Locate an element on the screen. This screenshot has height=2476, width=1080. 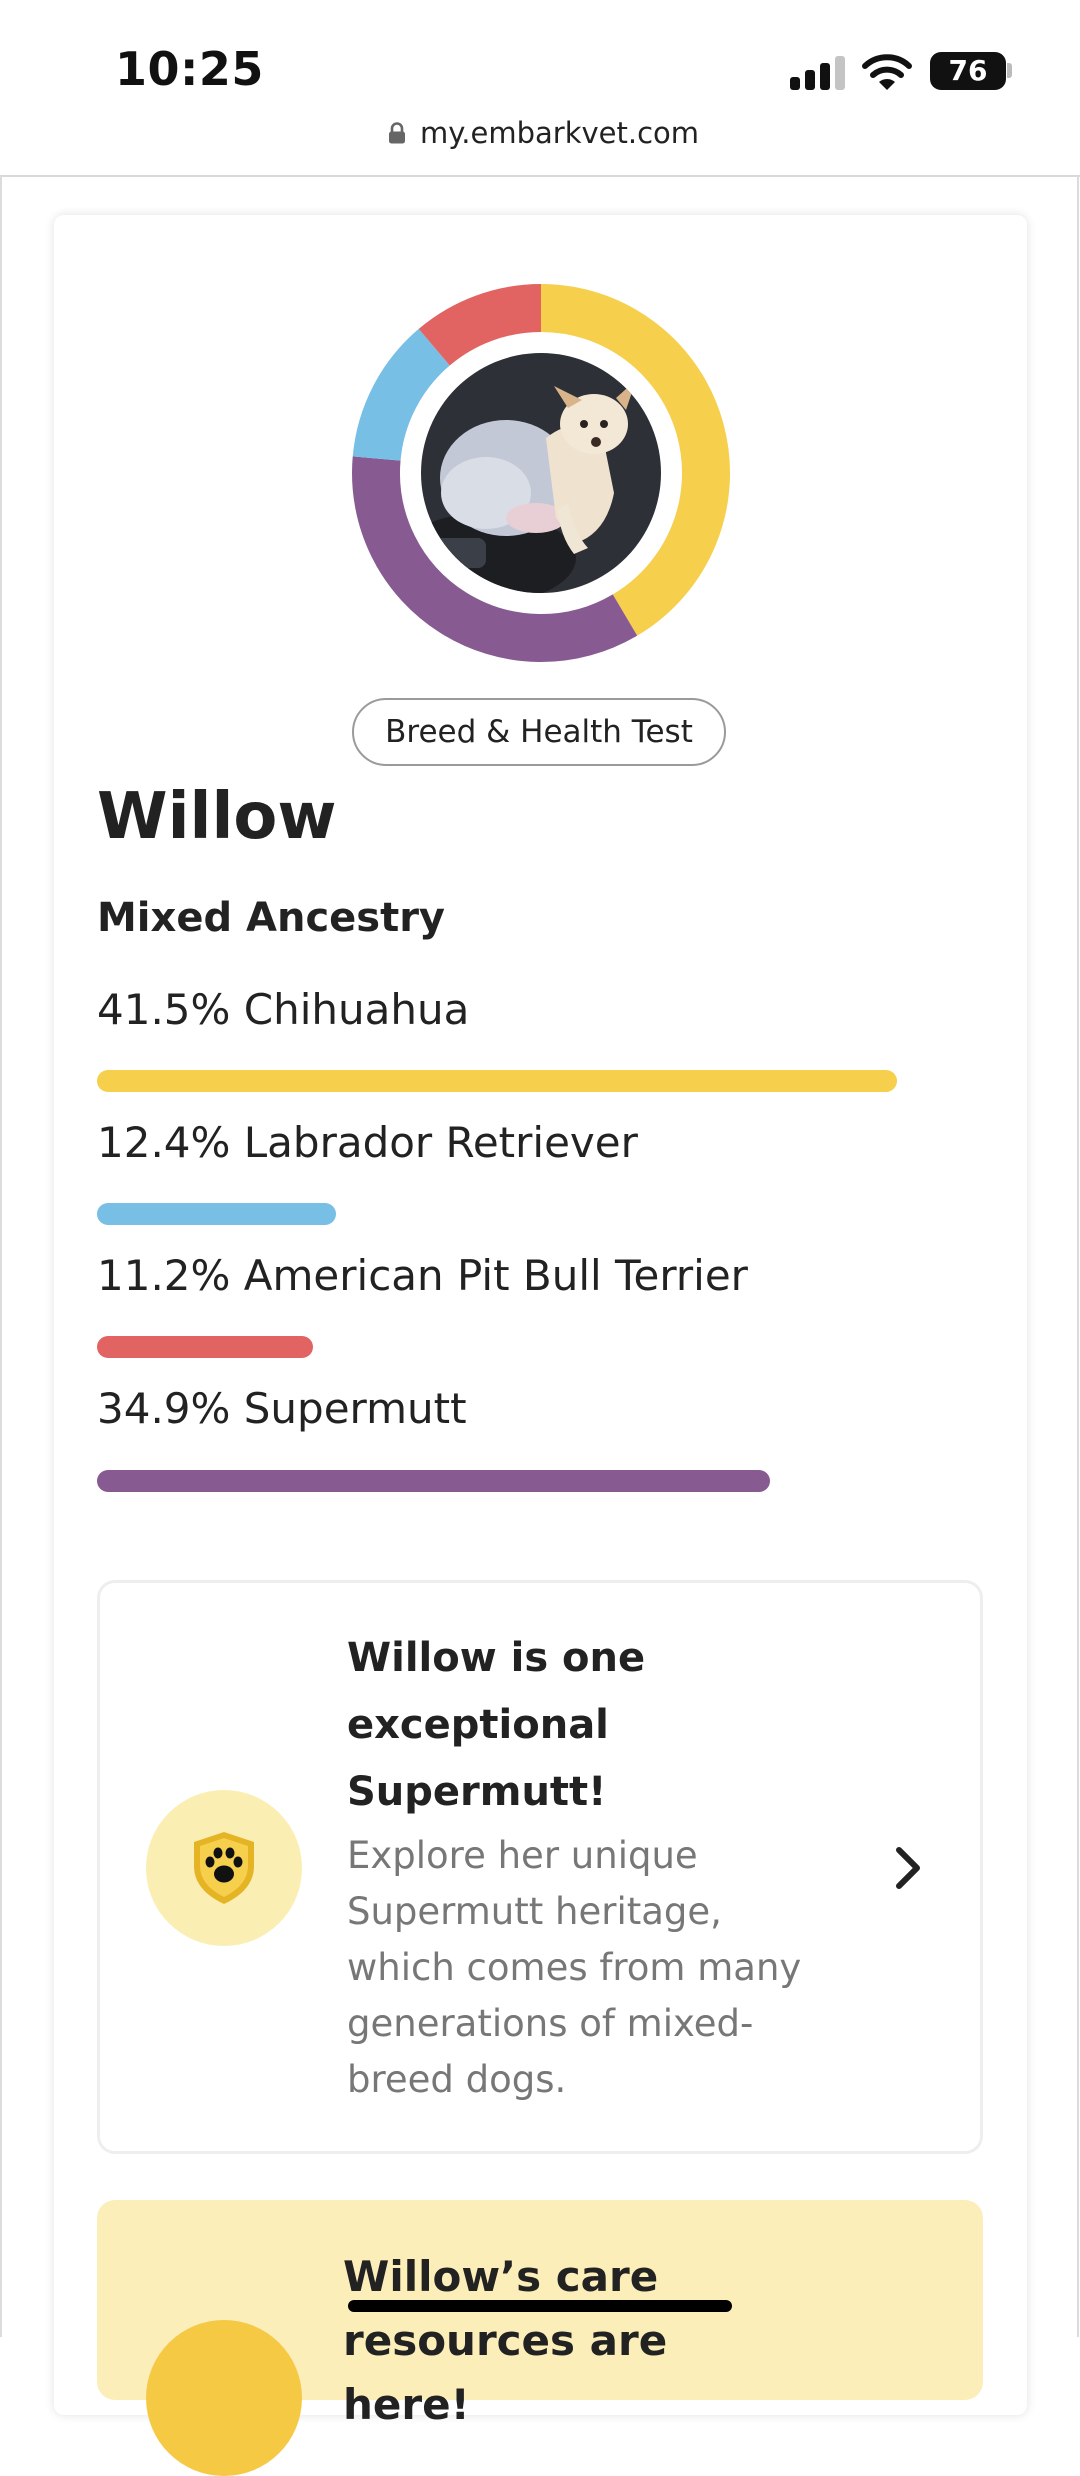
dog-name: Willow is located at coordinates (217, 817).